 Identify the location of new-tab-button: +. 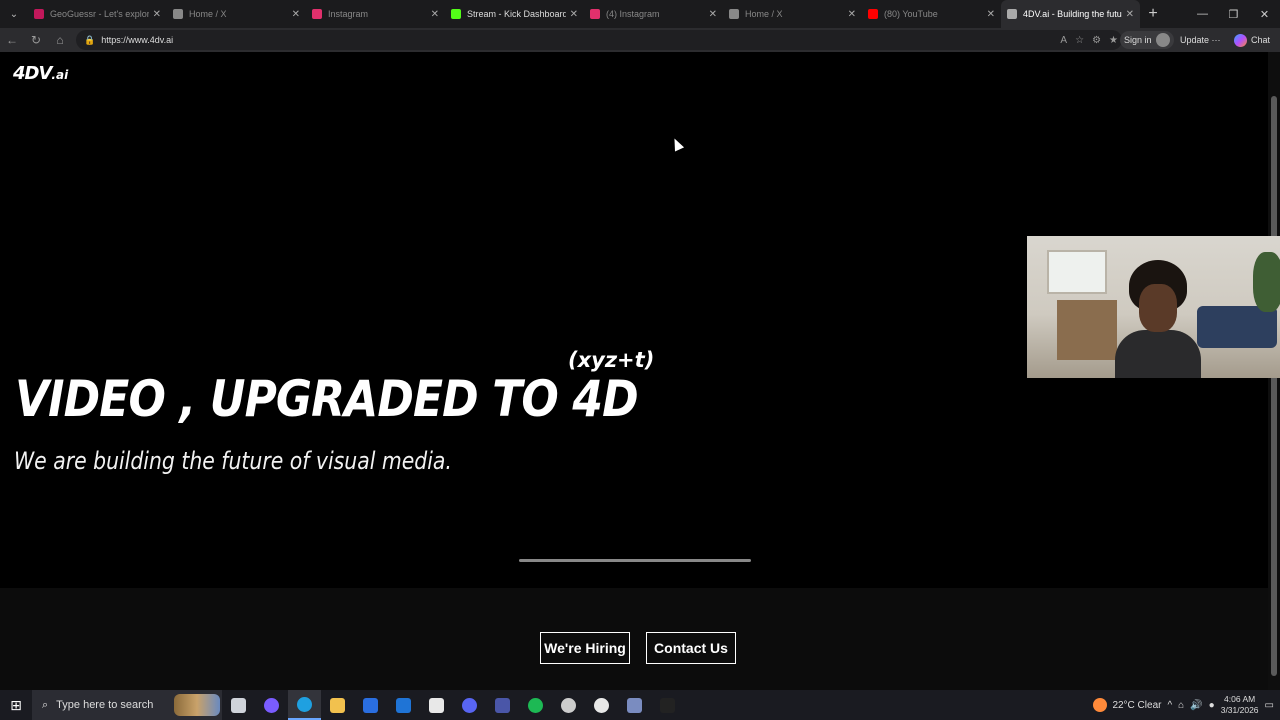
(1153, 14).